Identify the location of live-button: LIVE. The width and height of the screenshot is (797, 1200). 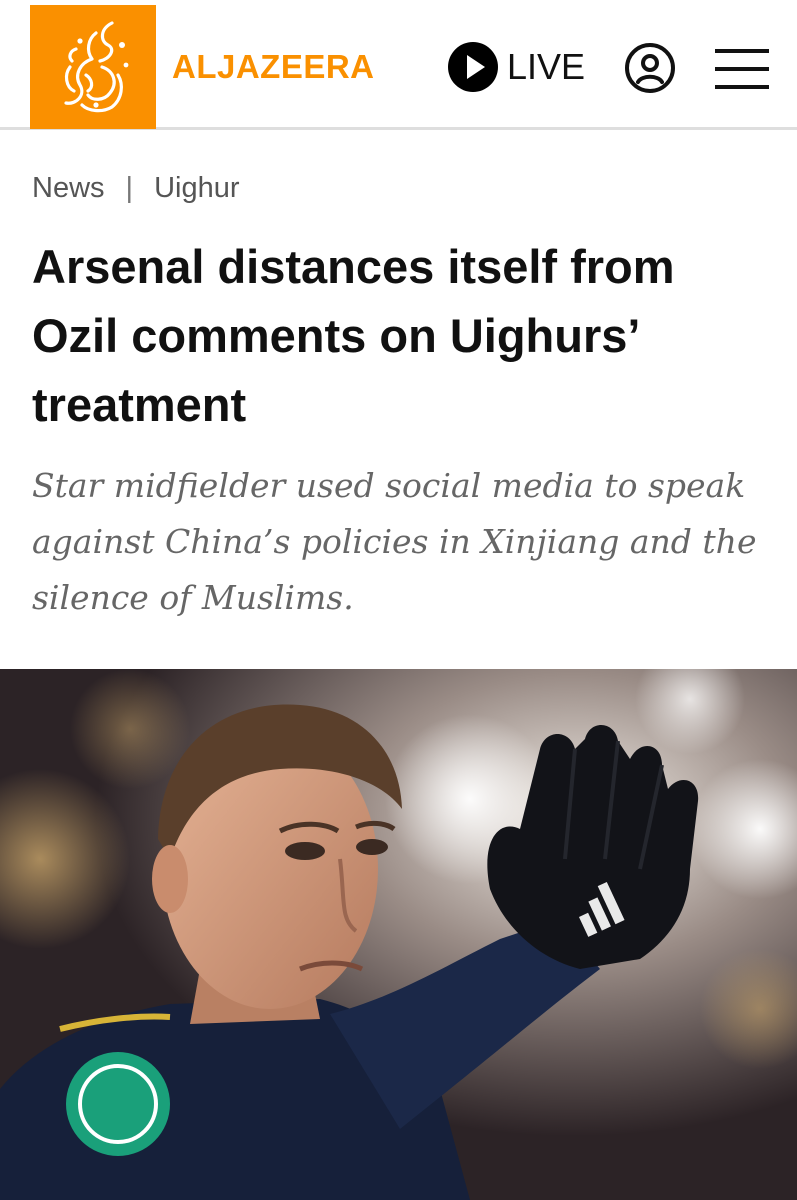
(516, 67).